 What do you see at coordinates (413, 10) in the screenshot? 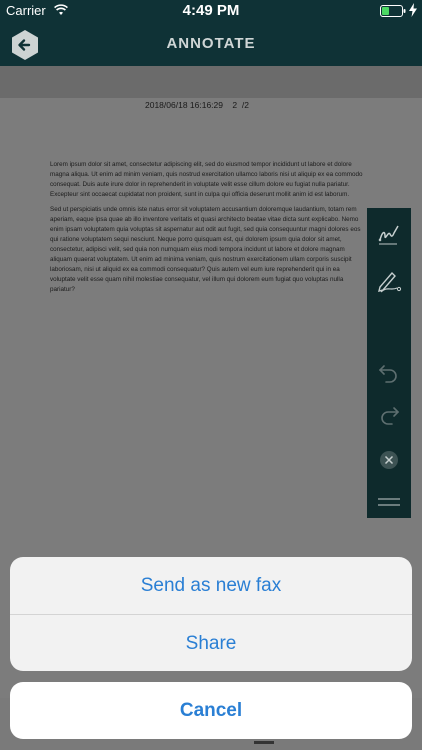
I see `charging-icon` at bounding box center [413, 10].